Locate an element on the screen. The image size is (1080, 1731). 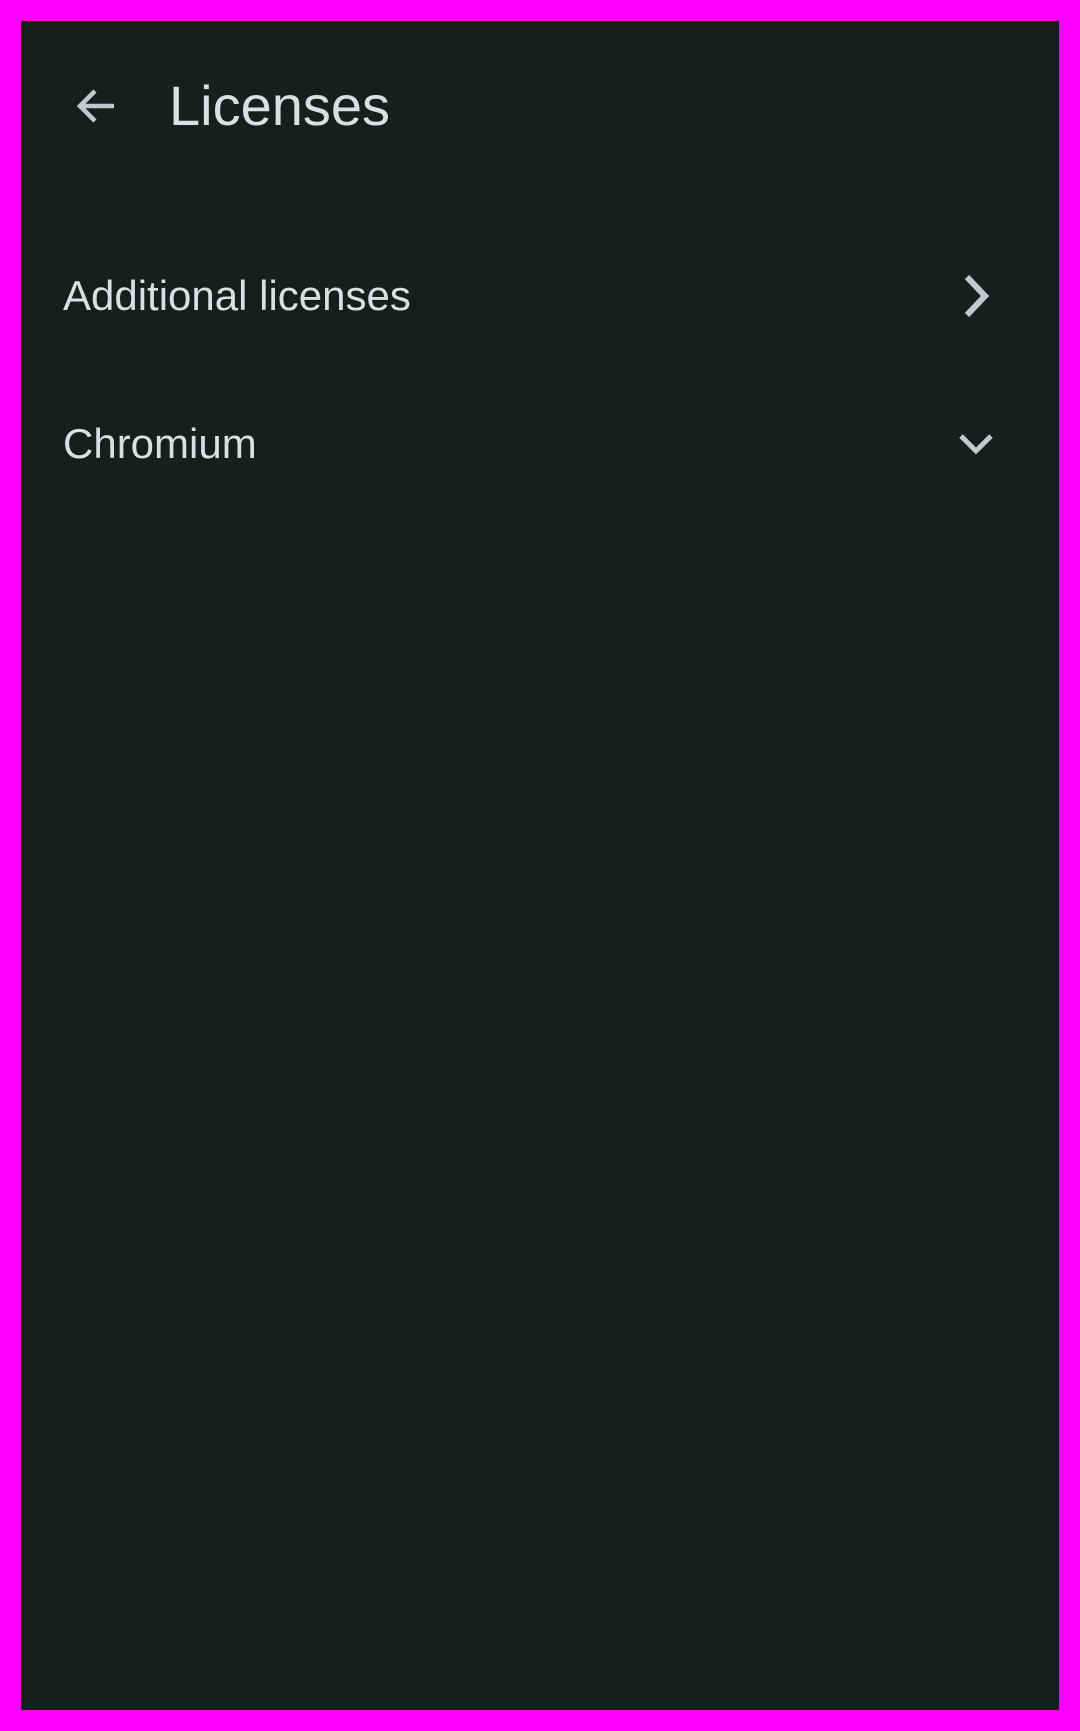
top-app-bar: Licenses is located at coordinates (540, 106).